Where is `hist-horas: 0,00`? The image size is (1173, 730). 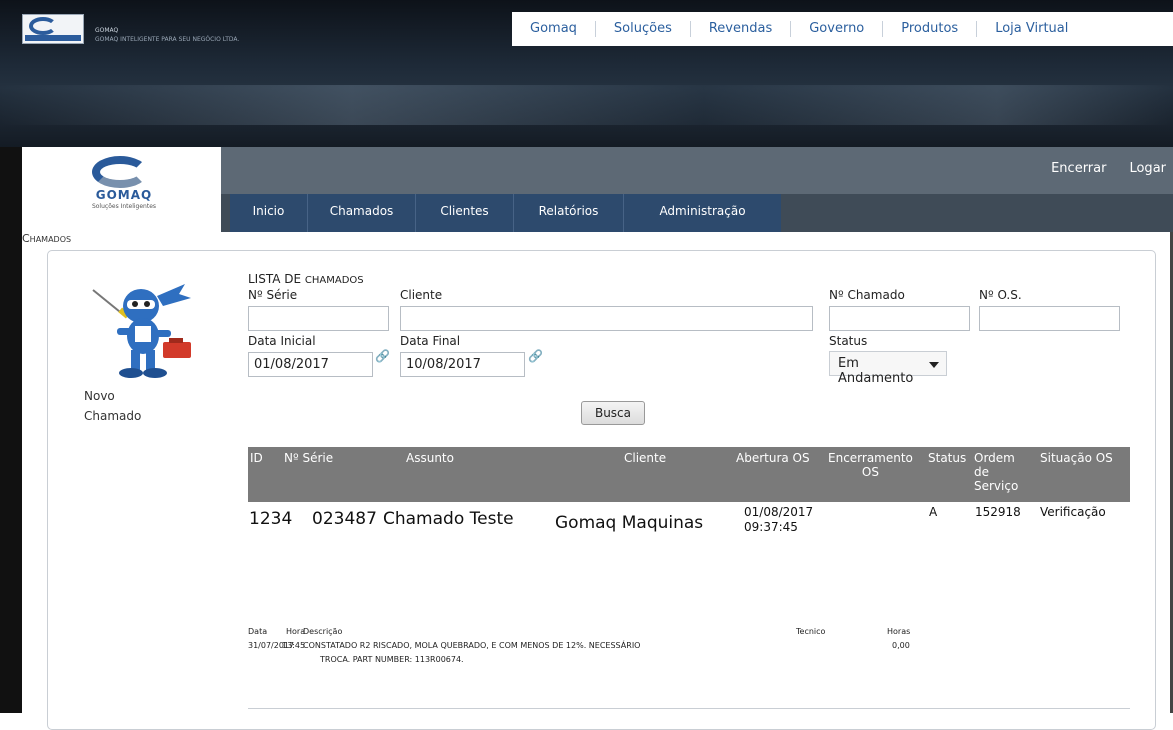 hist-horas: 0,00 is located at coordinates (901, 645).